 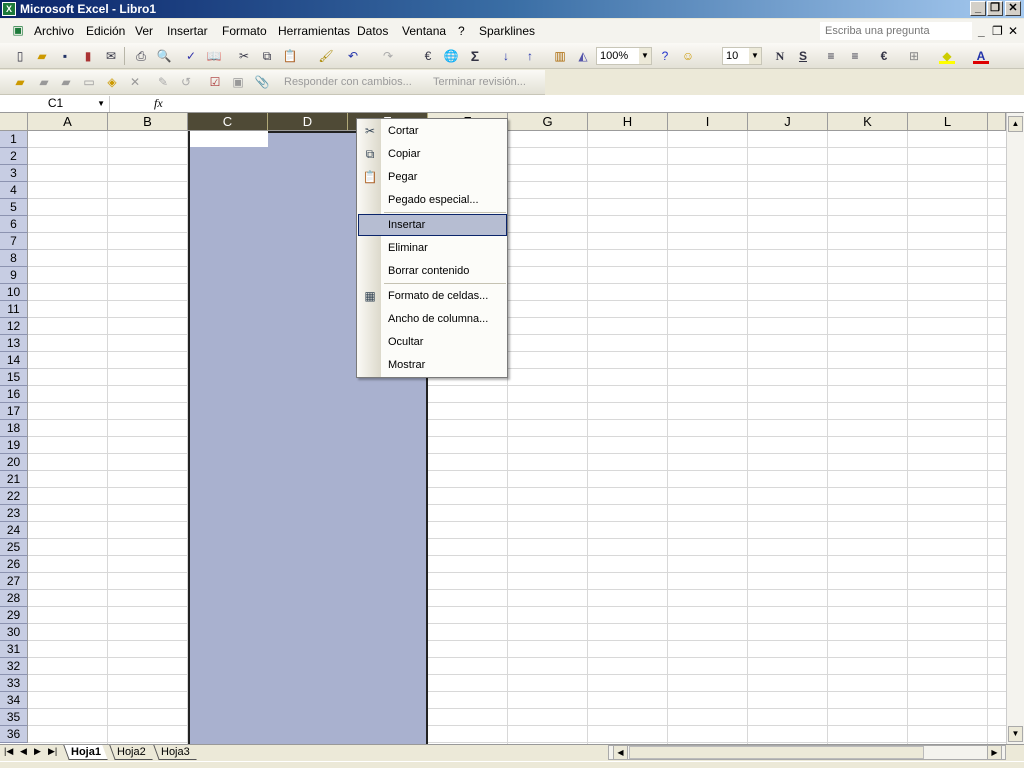 What do you see at coordinates (44, 82) in the screenshot?
I see `previous-comment-icon: ▰` at bounding box center [44, 82].